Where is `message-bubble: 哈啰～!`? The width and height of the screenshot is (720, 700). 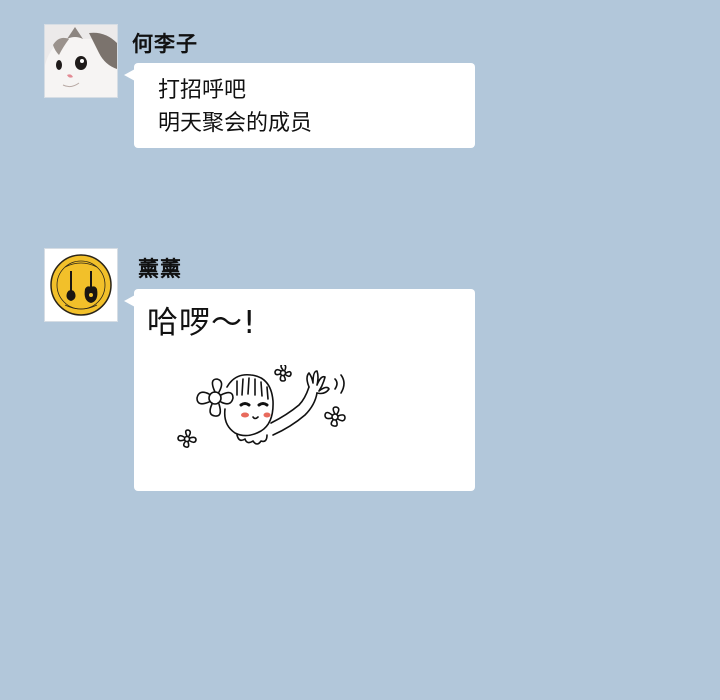 message-bubble: 哈啰～! is located at coordinates (299, 390).